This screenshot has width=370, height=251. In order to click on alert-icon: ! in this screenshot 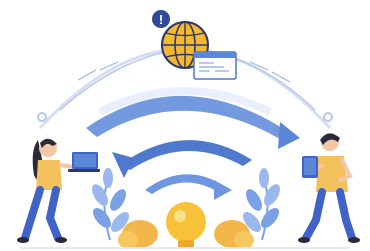, I will do `click(161, 19)`.